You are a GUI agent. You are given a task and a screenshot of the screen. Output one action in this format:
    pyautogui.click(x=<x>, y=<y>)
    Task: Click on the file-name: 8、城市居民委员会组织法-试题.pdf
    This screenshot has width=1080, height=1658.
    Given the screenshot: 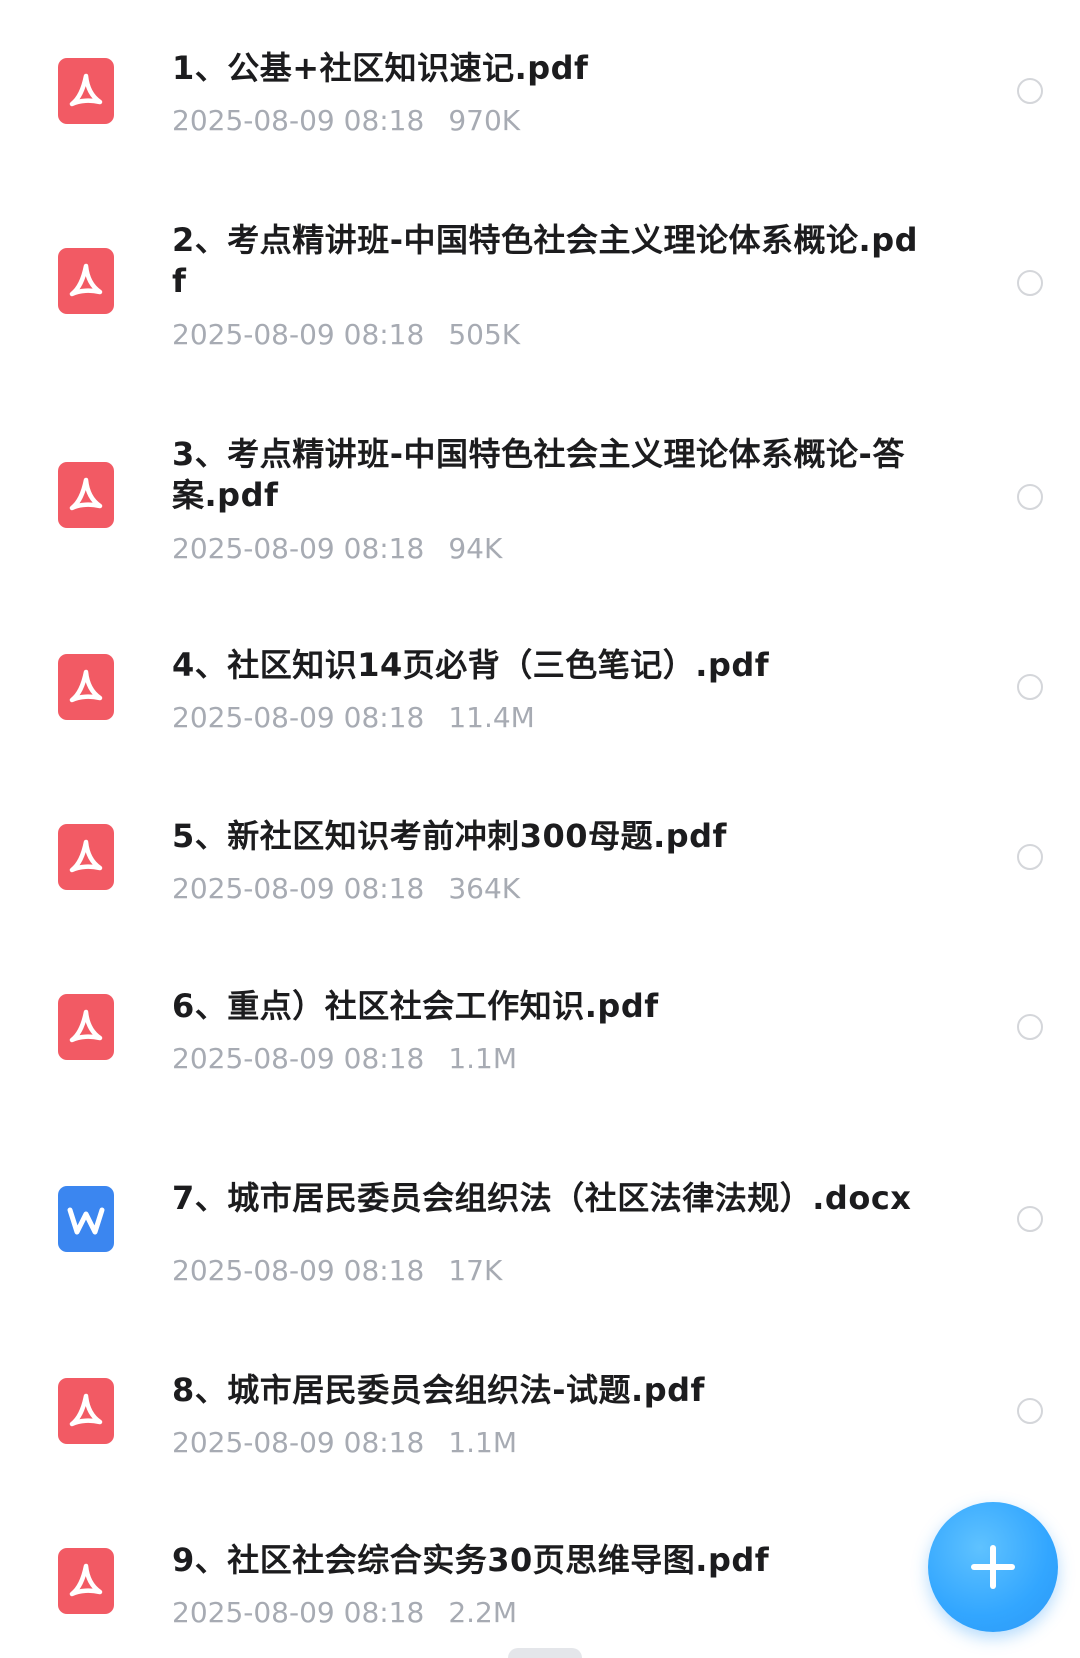 What is the action you would take?
    pyautogui.click(x=438, y=1390)
    